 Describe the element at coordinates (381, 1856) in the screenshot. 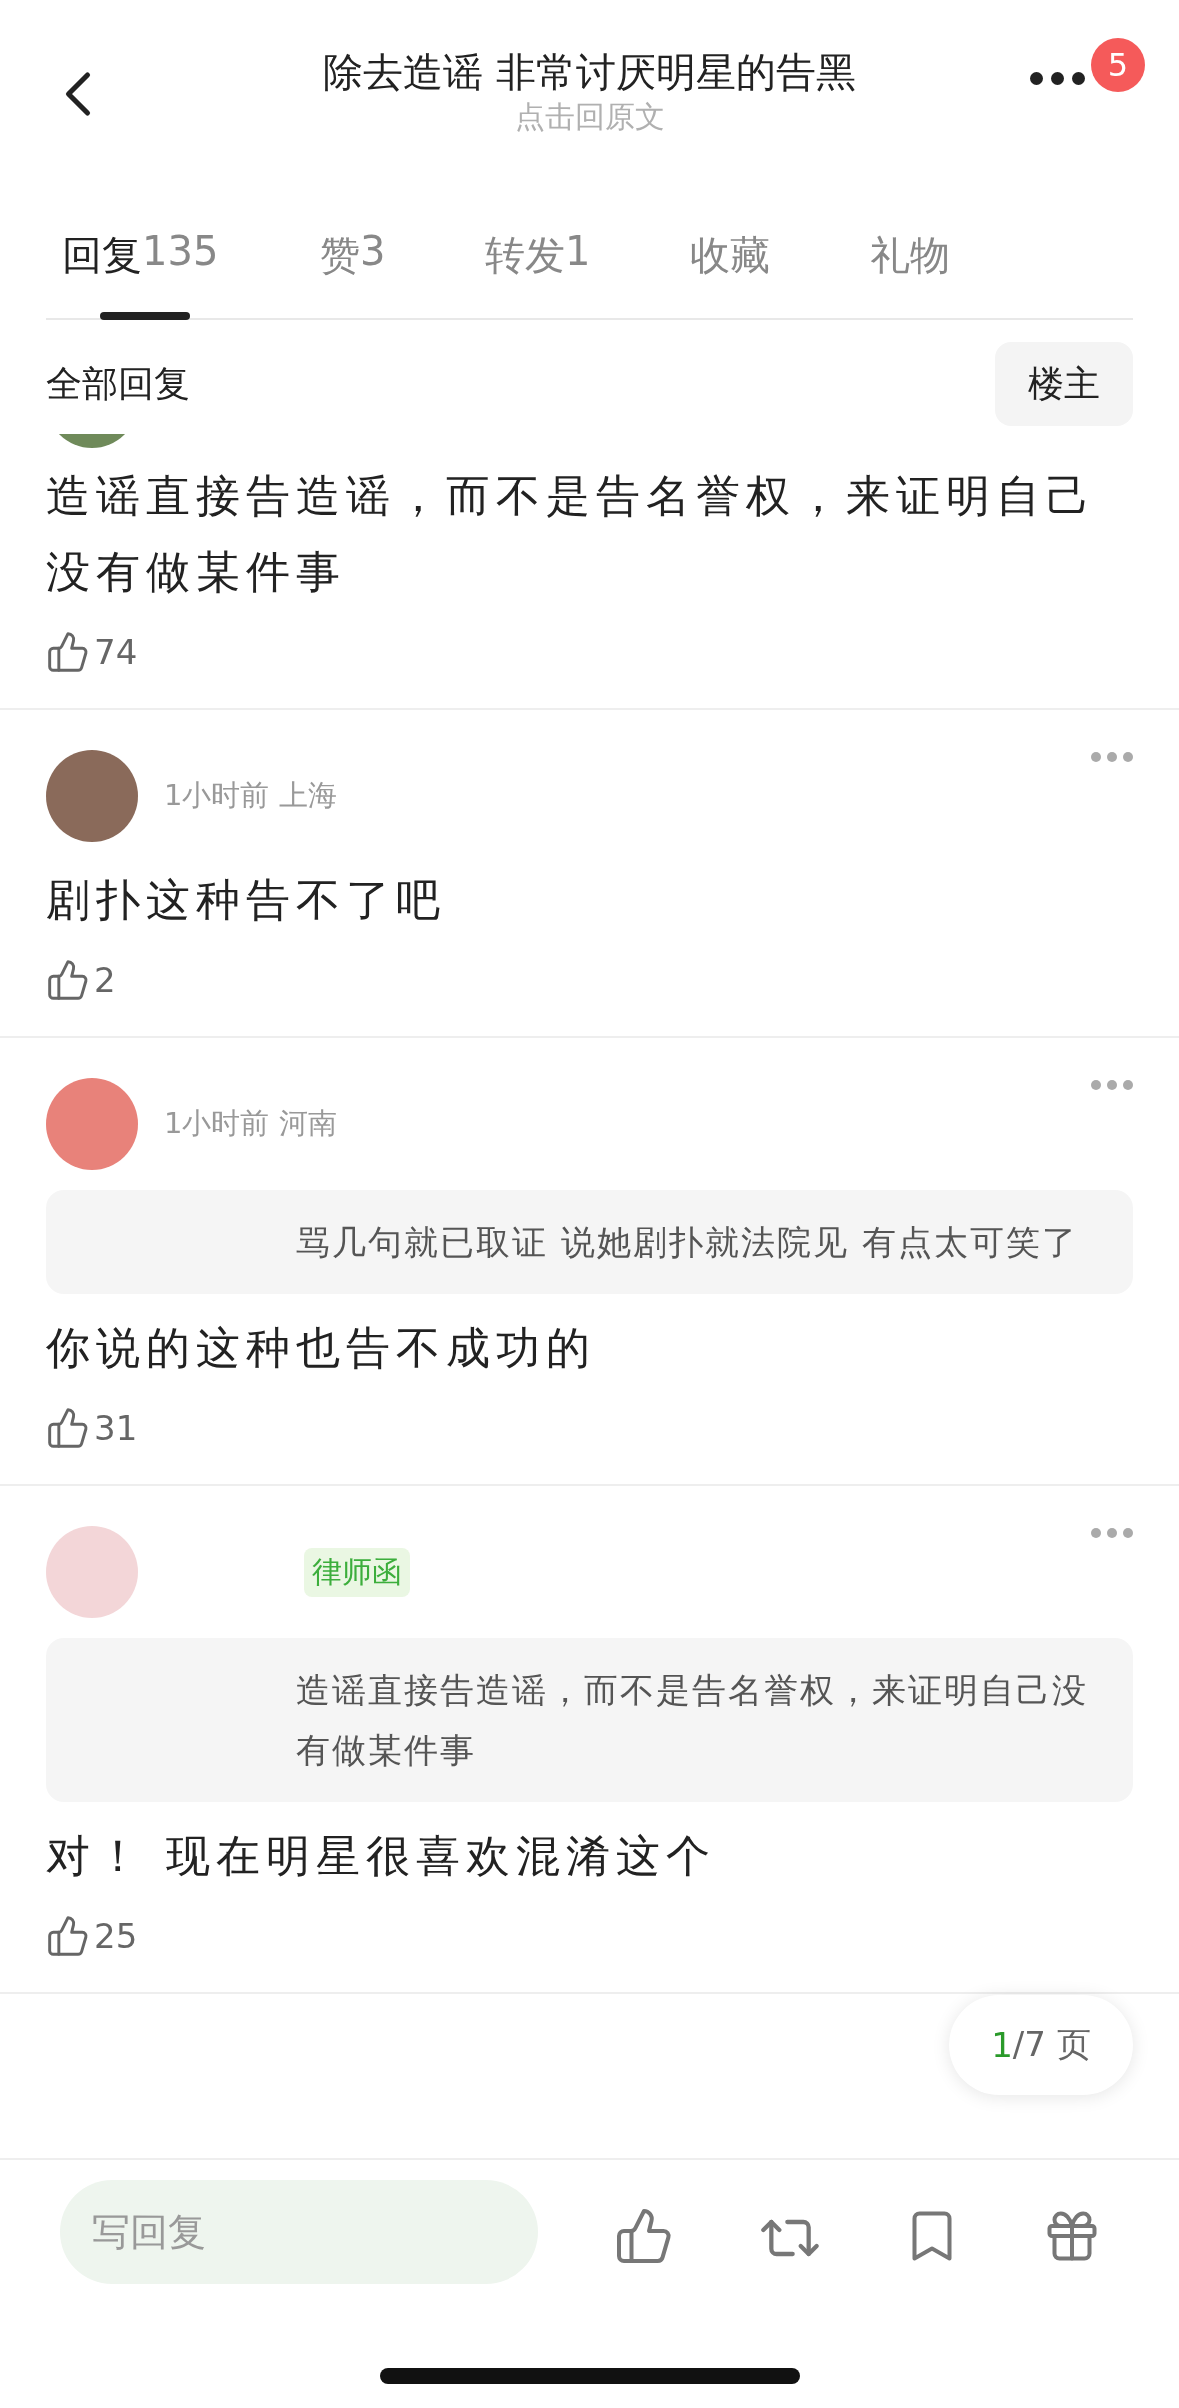

I see `comment-text: 对！ 现在明星很喜欢混淆这个` at that location.